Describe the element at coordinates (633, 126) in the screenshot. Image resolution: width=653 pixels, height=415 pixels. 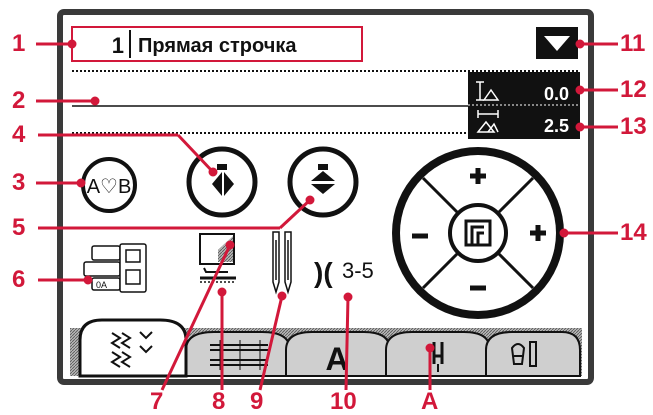
I see `callout-13: 13` at that location.